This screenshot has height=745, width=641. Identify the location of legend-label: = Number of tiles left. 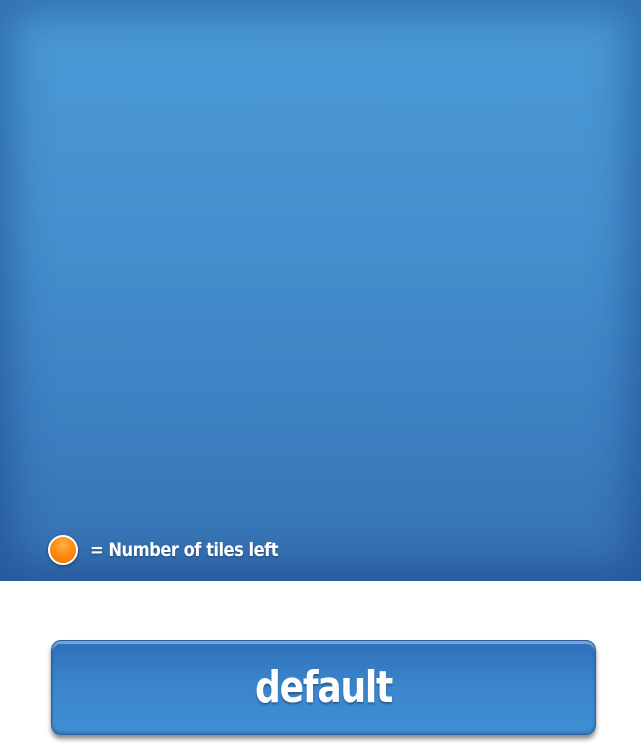
(184, 550).